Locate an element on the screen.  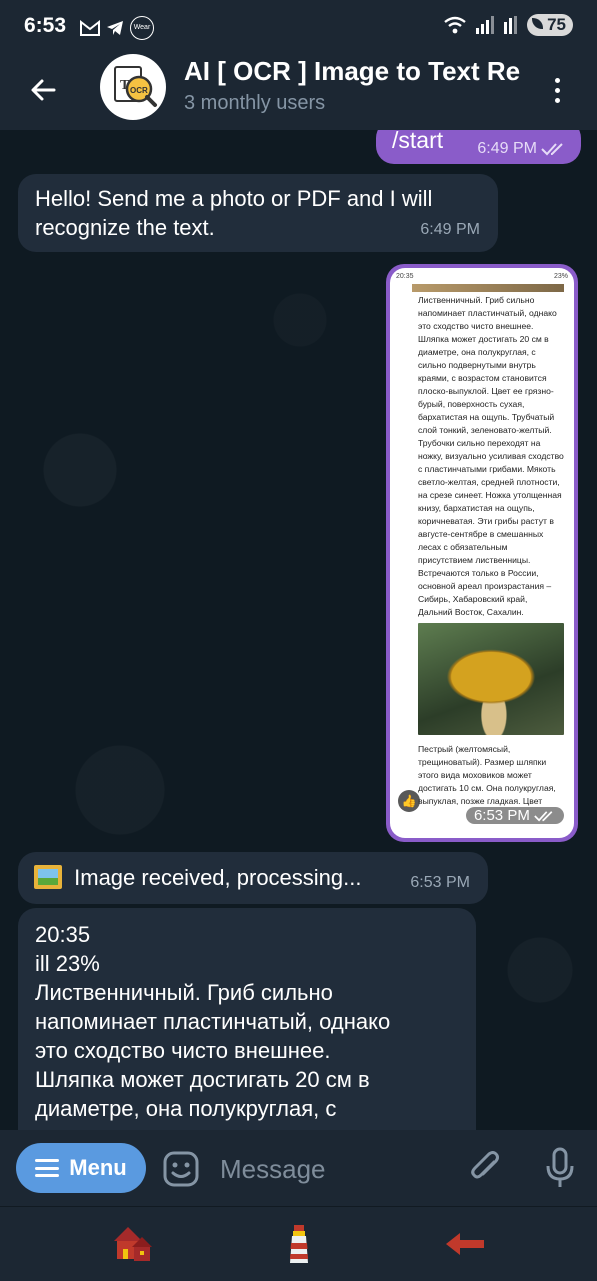
bot-menu-button: Menu is located at coordinates (81, 1168).